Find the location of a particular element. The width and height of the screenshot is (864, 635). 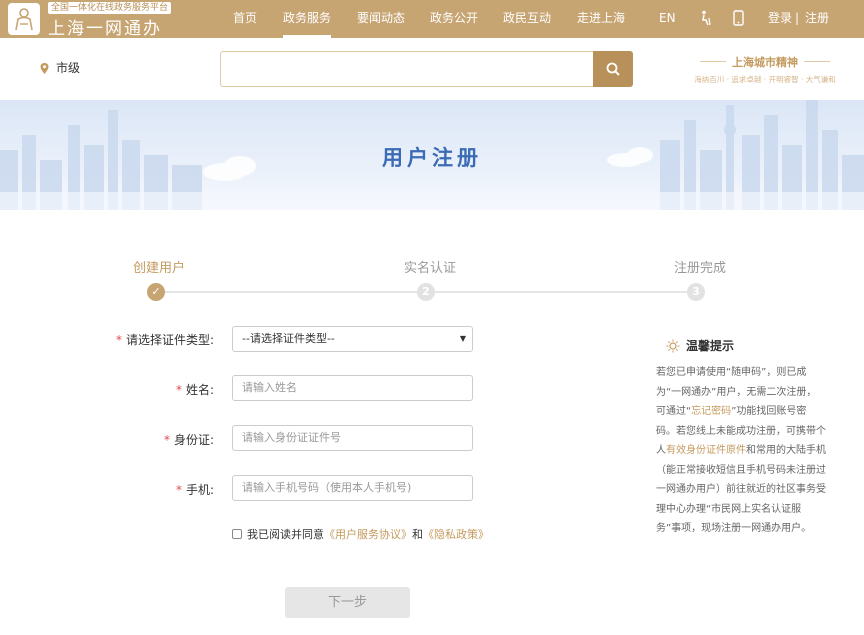

mobile-icon is located at coordinates (738, 20).